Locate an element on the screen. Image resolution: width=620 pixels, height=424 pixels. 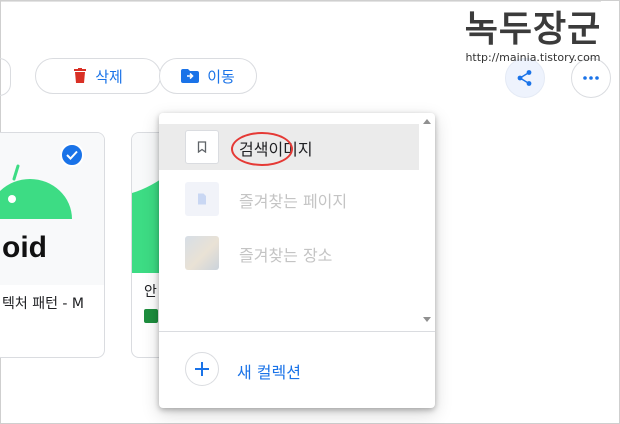
share-icon is located at coordinates (524, 78).